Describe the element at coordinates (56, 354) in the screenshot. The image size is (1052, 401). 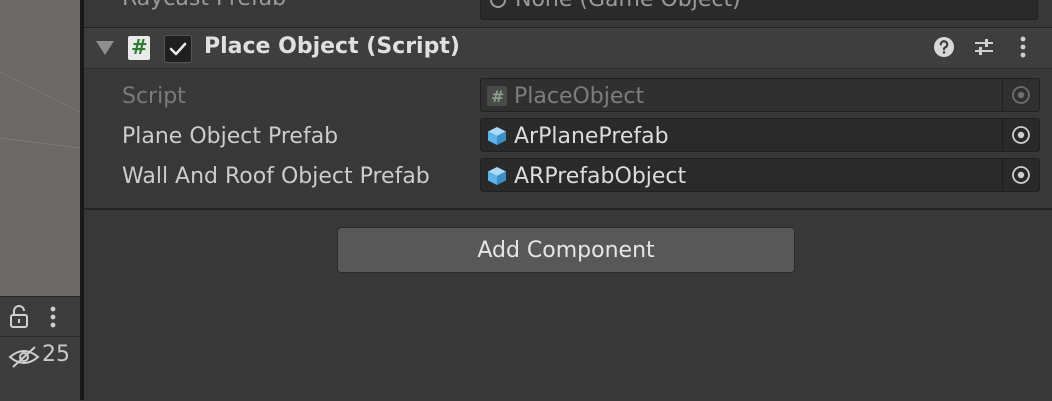
I see `hidden-layers-count: 25` at that location.